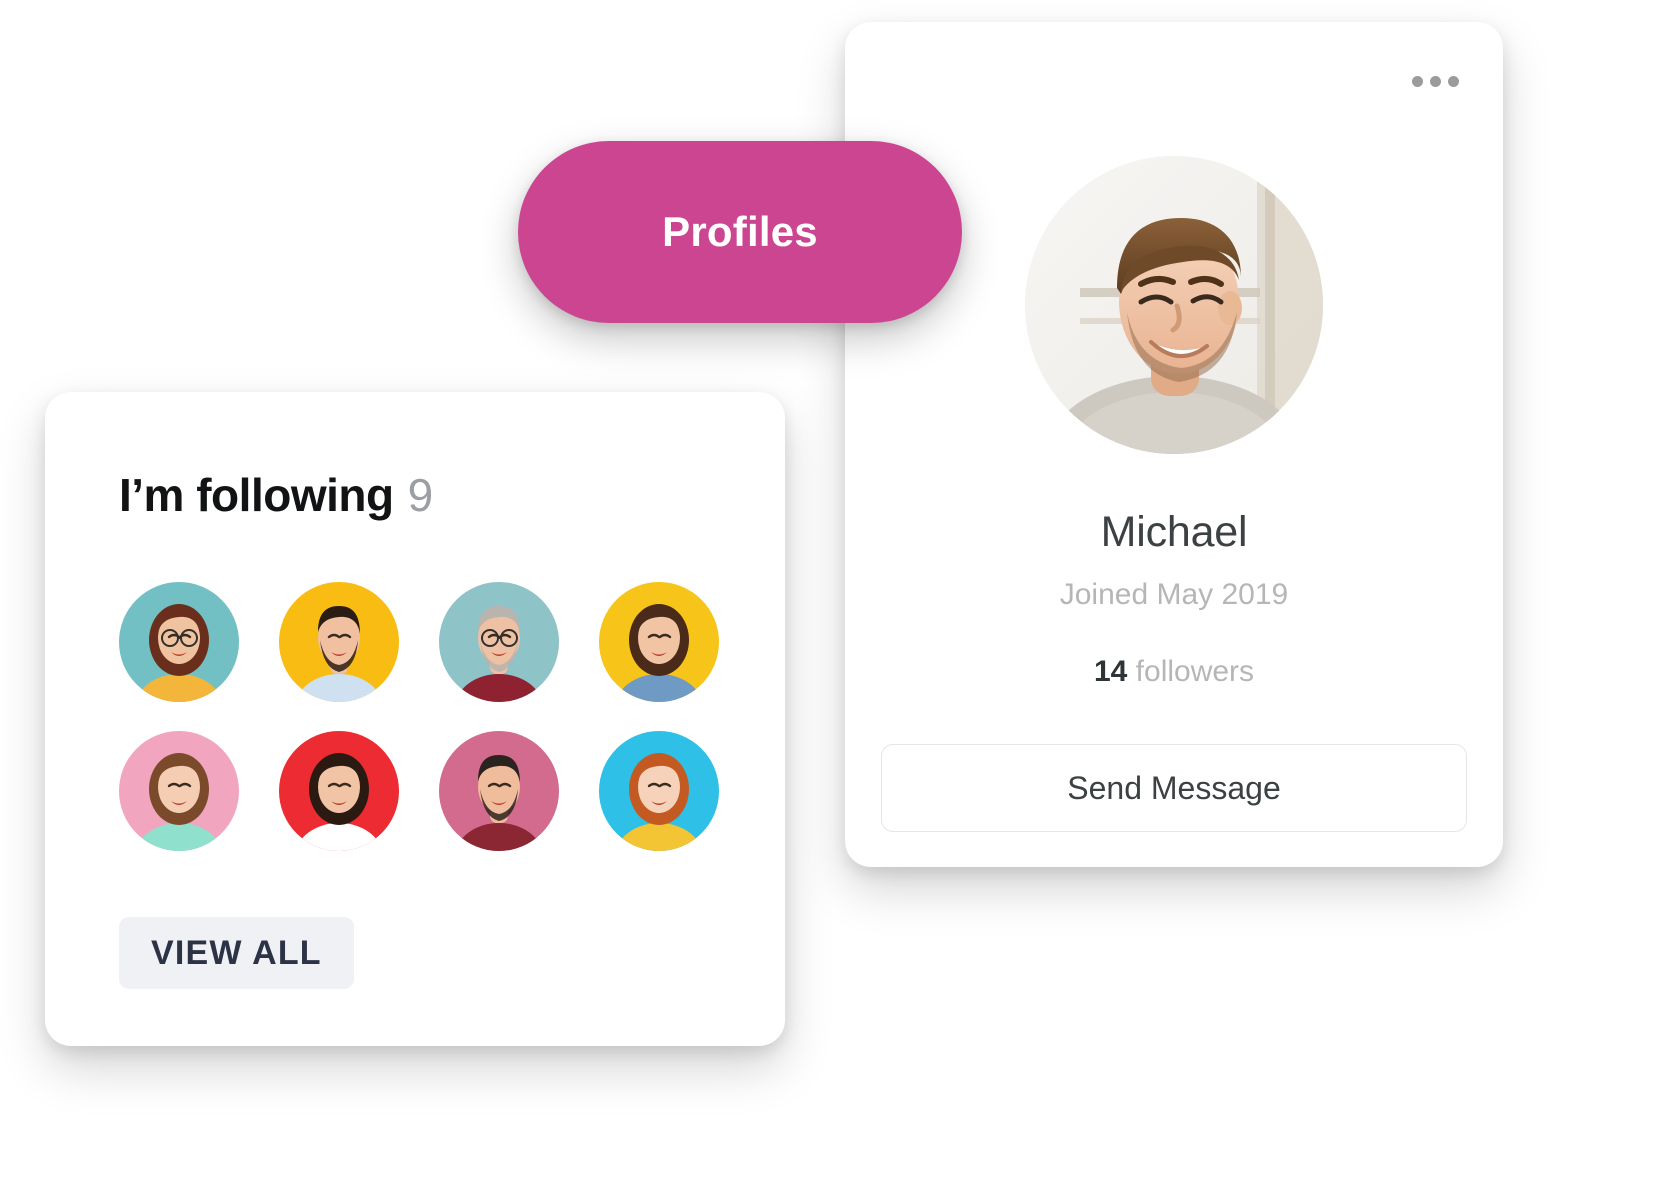 Image resolution: width=1674 pixels, height=1200 pixels. I want to click on followers-number: 14, so click(1110, 671).